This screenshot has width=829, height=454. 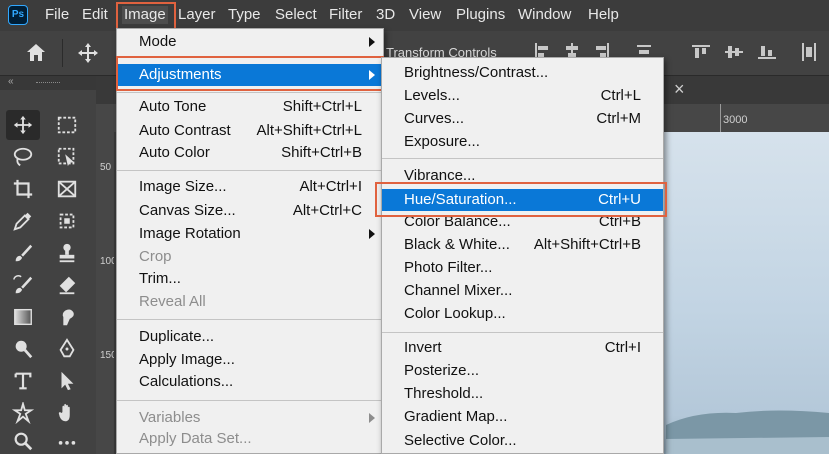 I want to click on menu-select: Select, so click(x=296, y=15).